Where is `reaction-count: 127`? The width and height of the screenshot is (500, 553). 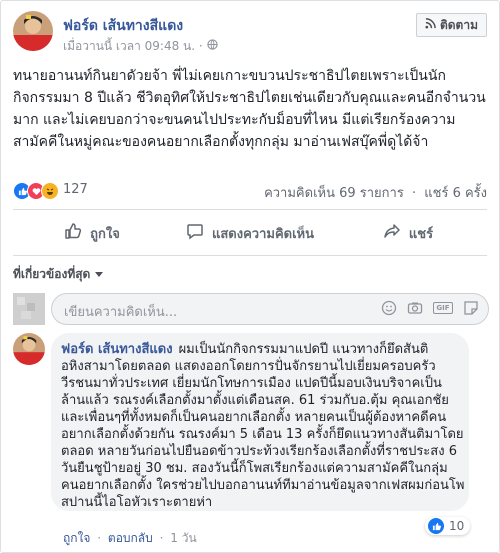 reaction-count: 127 is located at coordinates (75, 189).